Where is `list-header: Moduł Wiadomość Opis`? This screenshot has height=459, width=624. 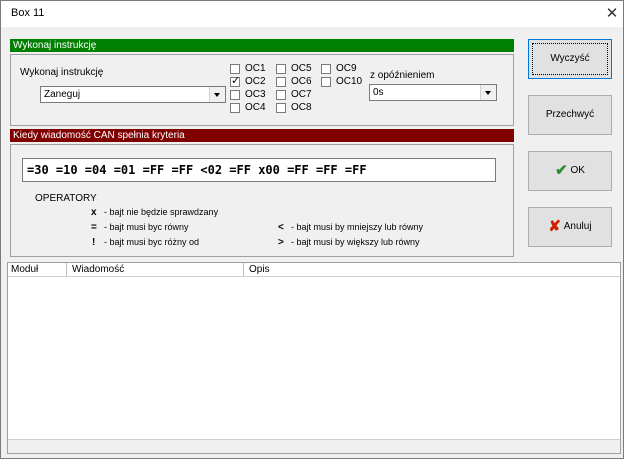 list-header: Moduł Wiadomość Opis is located at coordinates (314, 270).